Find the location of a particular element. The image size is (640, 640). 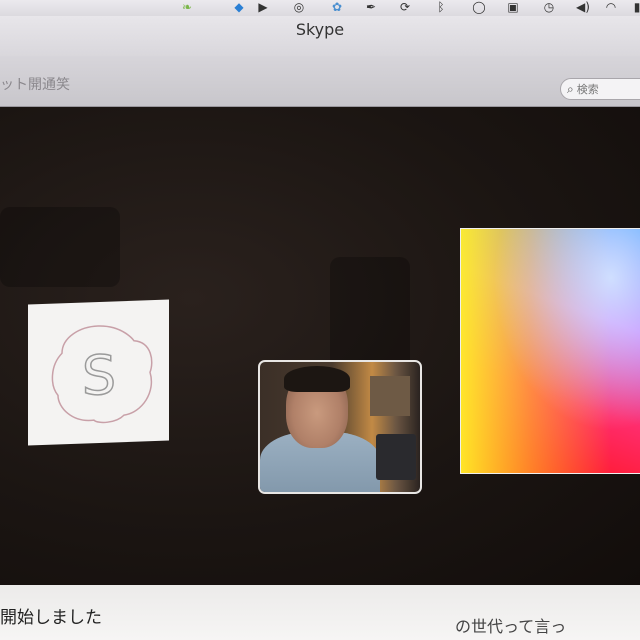

remote-video is located at coordinates (340, 427).